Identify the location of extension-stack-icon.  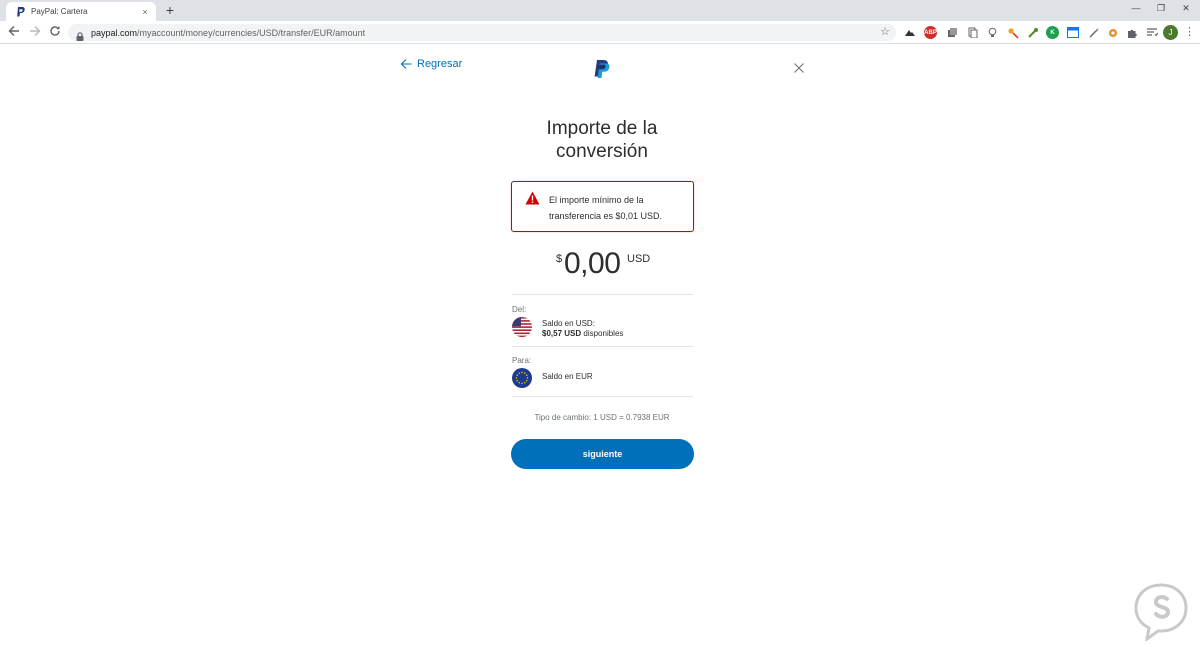
(952, 32).